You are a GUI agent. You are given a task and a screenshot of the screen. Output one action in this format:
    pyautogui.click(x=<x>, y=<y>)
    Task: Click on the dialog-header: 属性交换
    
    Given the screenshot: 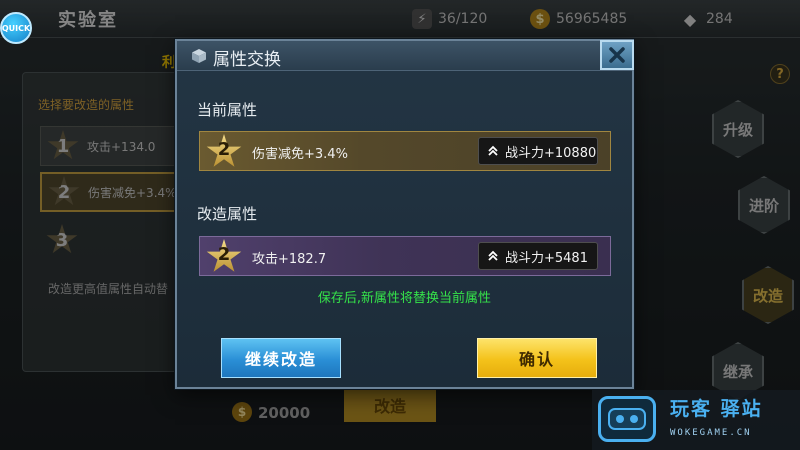 What is the action you would take?
    pyautogui.click(x=404, y=56)
    